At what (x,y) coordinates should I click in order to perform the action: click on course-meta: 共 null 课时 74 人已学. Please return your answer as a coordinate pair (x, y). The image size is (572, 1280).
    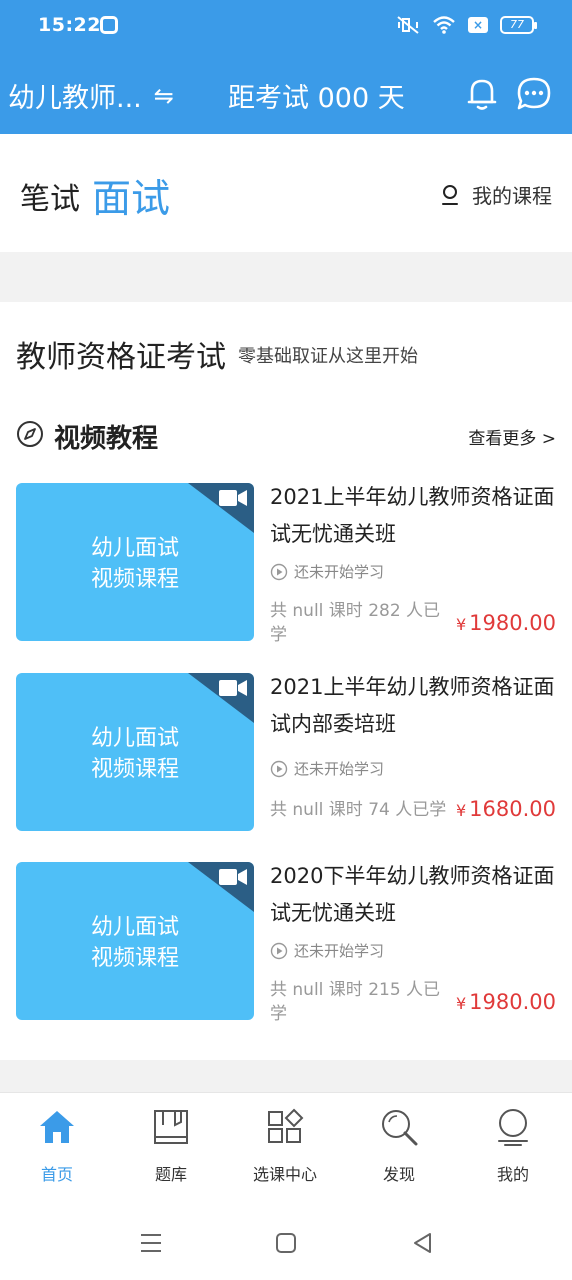
    Looking at the image, I should click on (358, 810).